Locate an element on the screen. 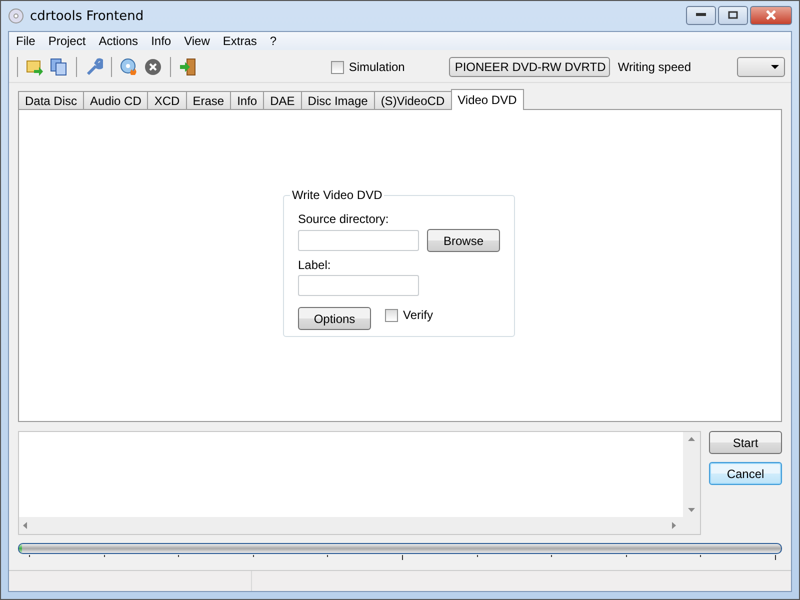 The width and height of the screenshot is (800, 600). tab: XCD is located at coordinates (167, 100).